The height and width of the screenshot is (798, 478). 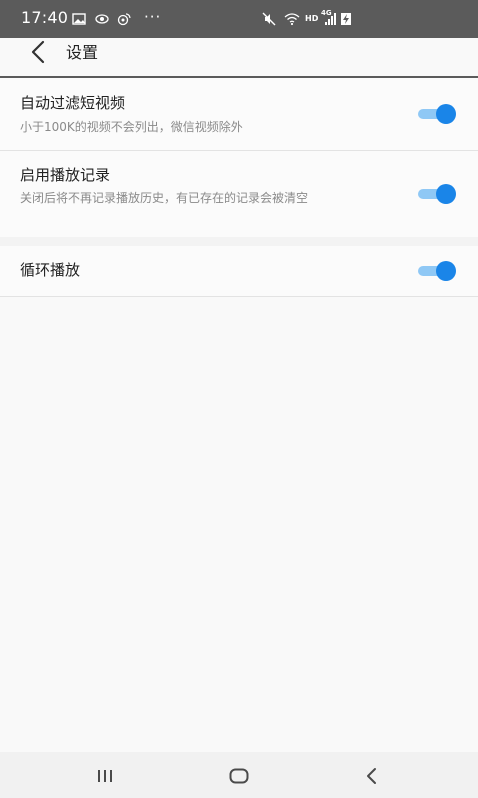 I want to click on system-nav-bar, so click(x=239, y=775).